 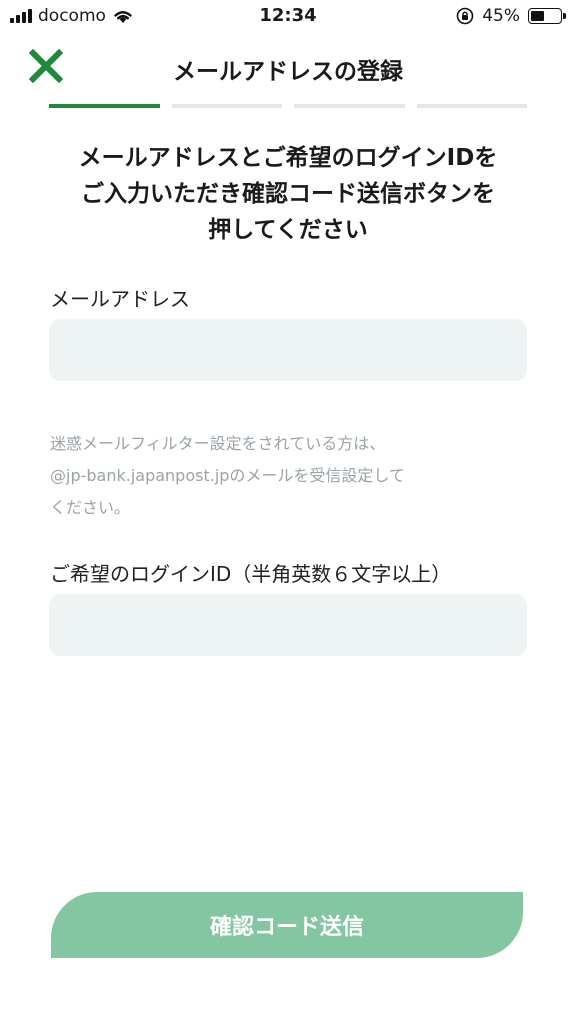 I want to click on carrier-name: docomo, so click(x=72, y=16).